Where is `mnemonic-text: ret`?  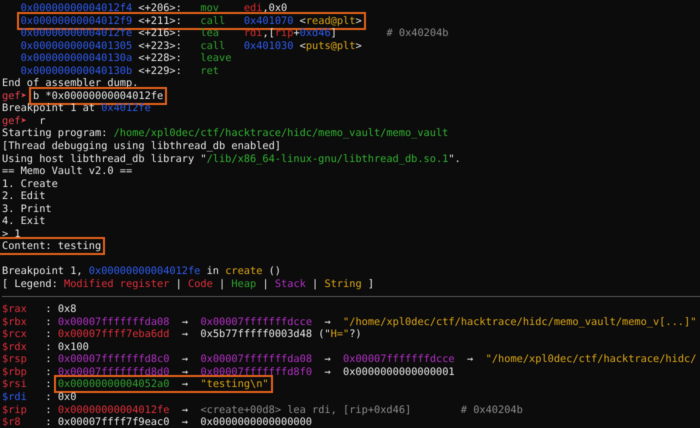 mnemonic-text: ret is located at coordinates (210, 70).